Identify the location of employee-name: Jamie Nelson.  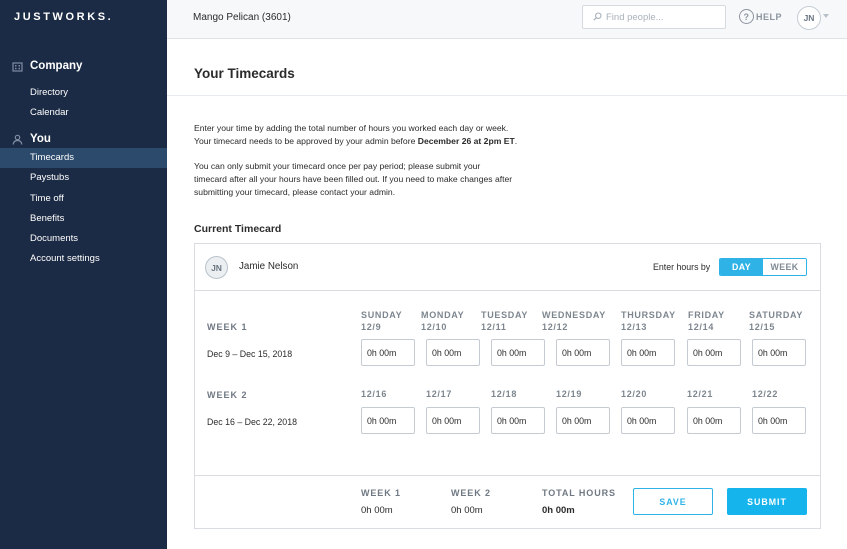
(269, 266).